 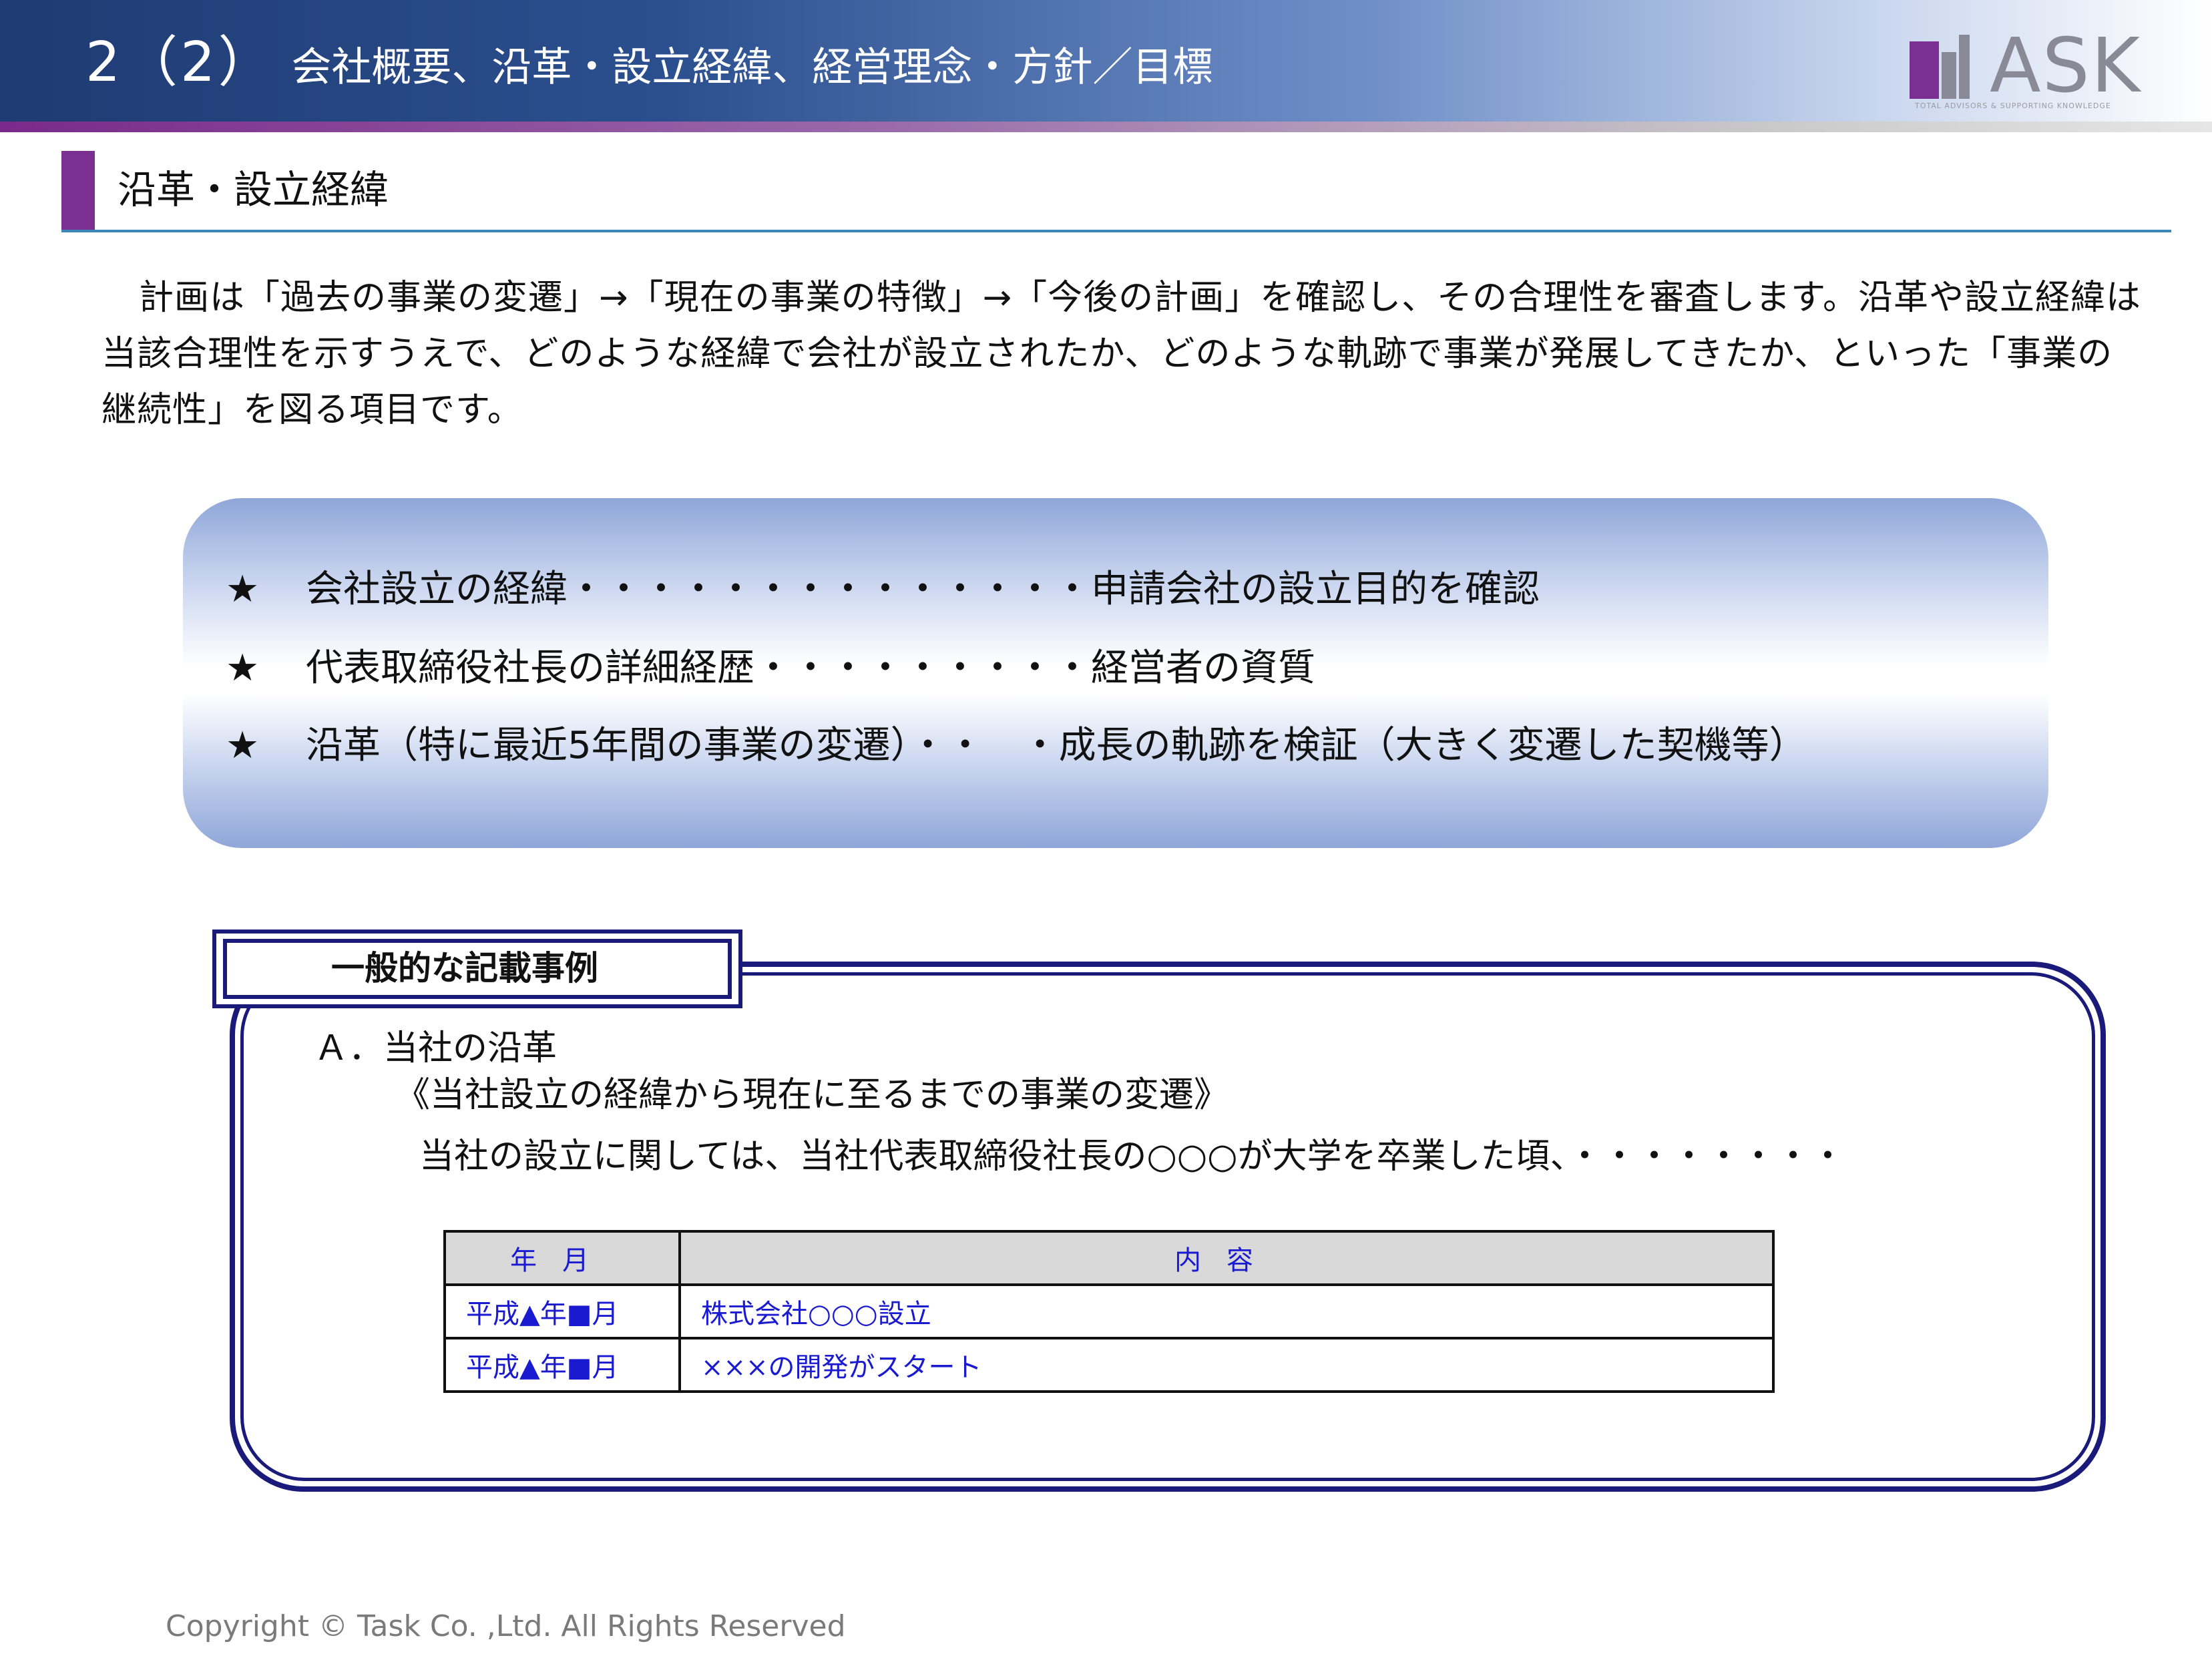 I want to click on example-subheading: 《当社設立の経緯から現在に至るまでの事業の変遷》, so click(x=812, y=1095).